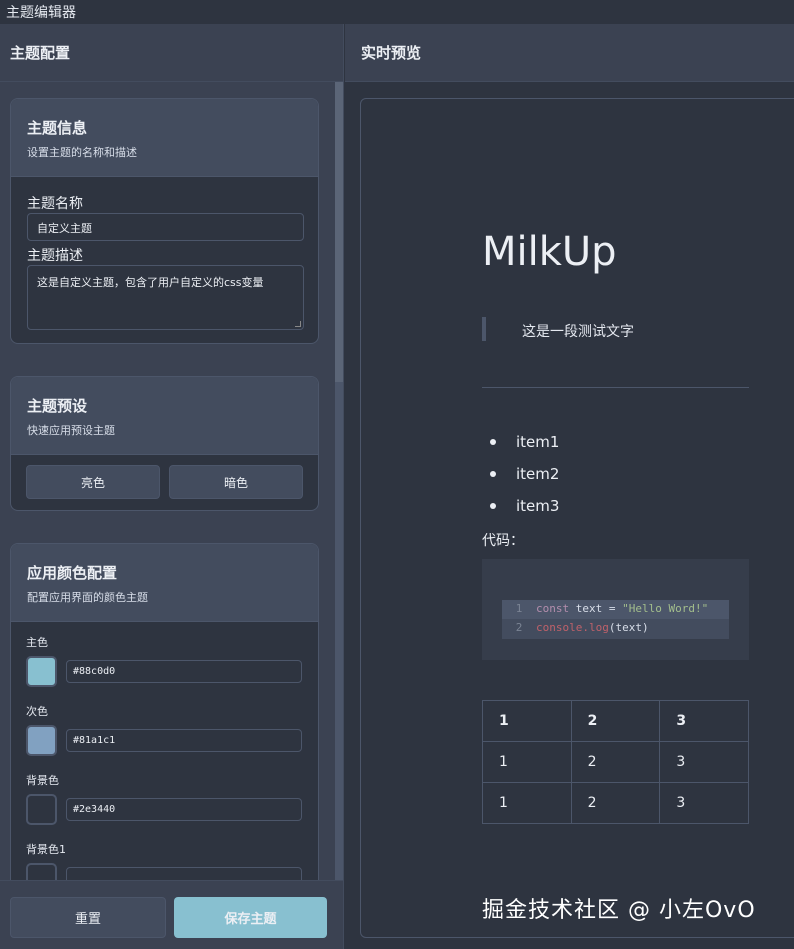  I want to click on color-swatch-background, so click(41, 809).